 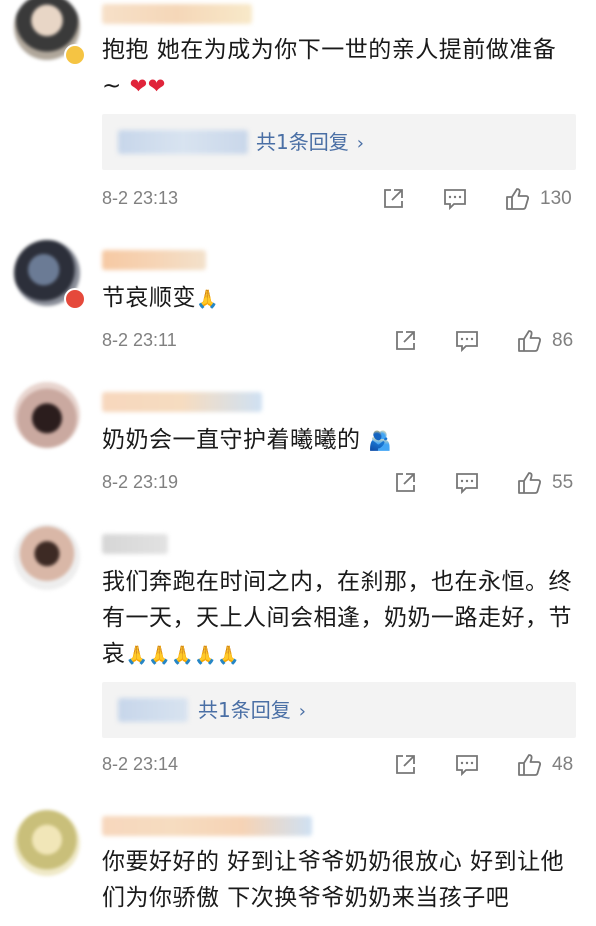 I want to click on comment-text: 节哀顺变🙏, so click(x=160, y=298).